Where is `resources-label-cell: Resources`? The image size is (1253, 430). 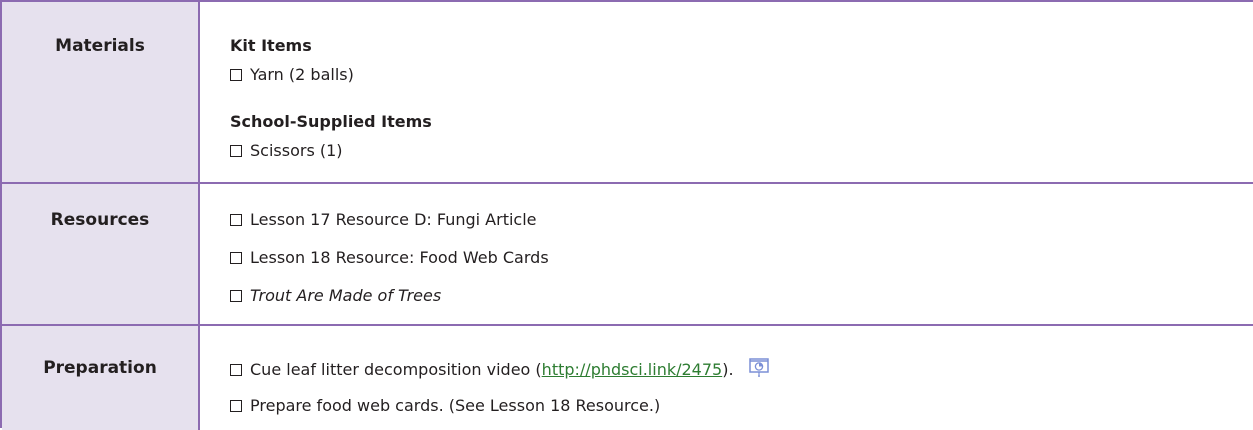 resources-label-cell: Resources is located at coordinates (101, 254).